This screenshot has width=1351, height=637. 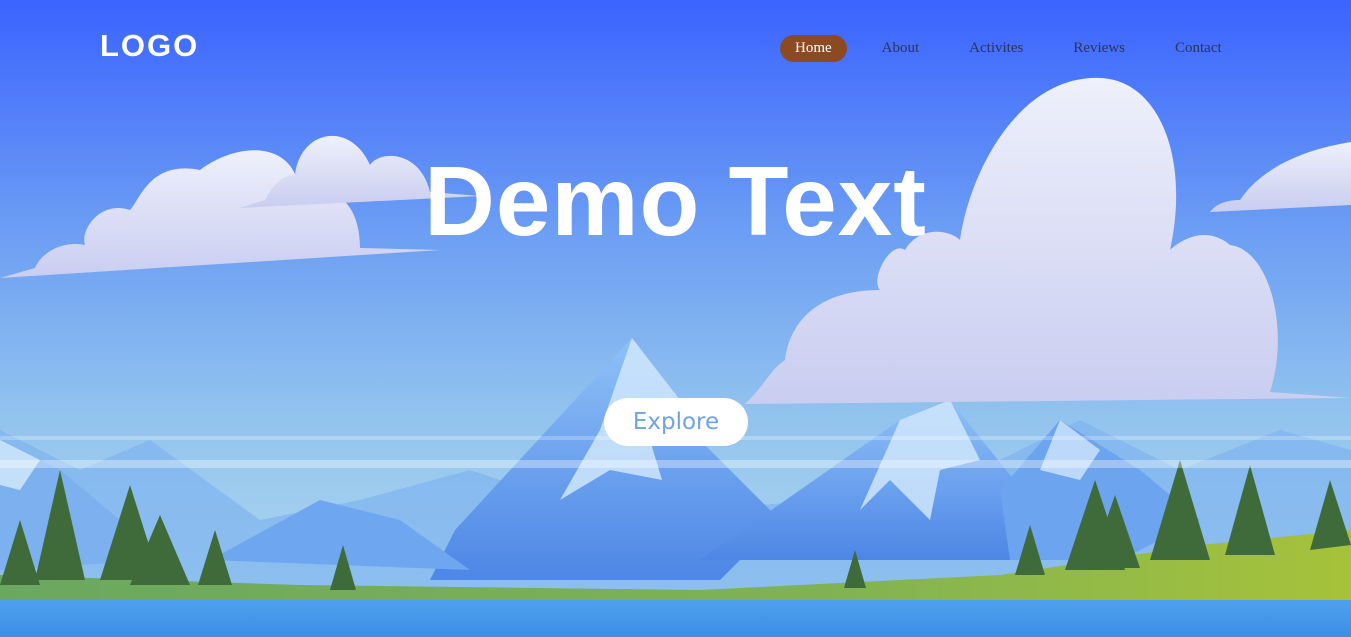 I want to click on main-nav: Home About Activites Reviews Contact, so click(x=1008, y=48).